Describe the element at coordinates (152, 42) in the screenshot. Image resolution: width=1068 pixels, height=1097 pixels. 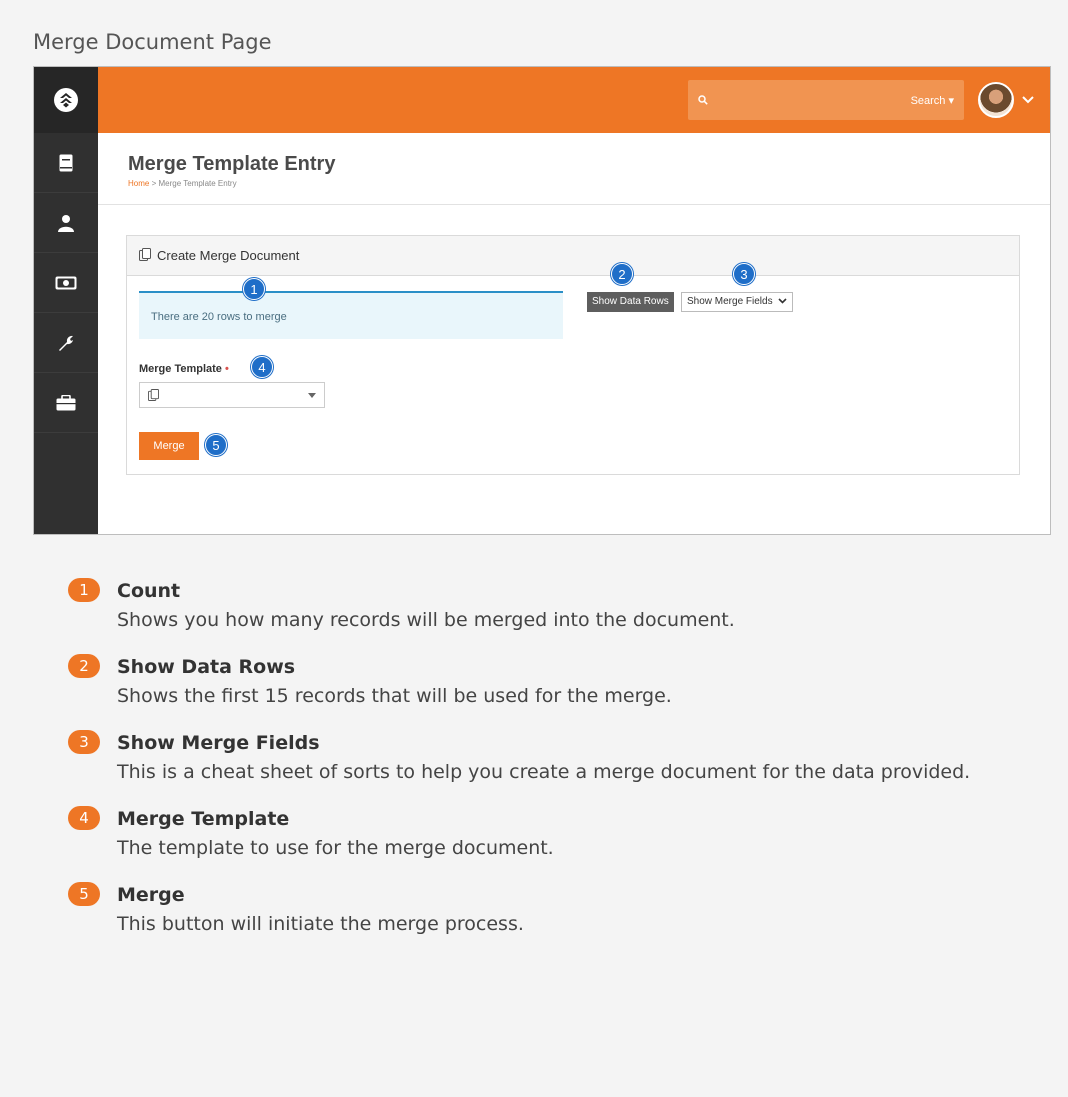
I see `page-caption: Merge Document Page` at that location.